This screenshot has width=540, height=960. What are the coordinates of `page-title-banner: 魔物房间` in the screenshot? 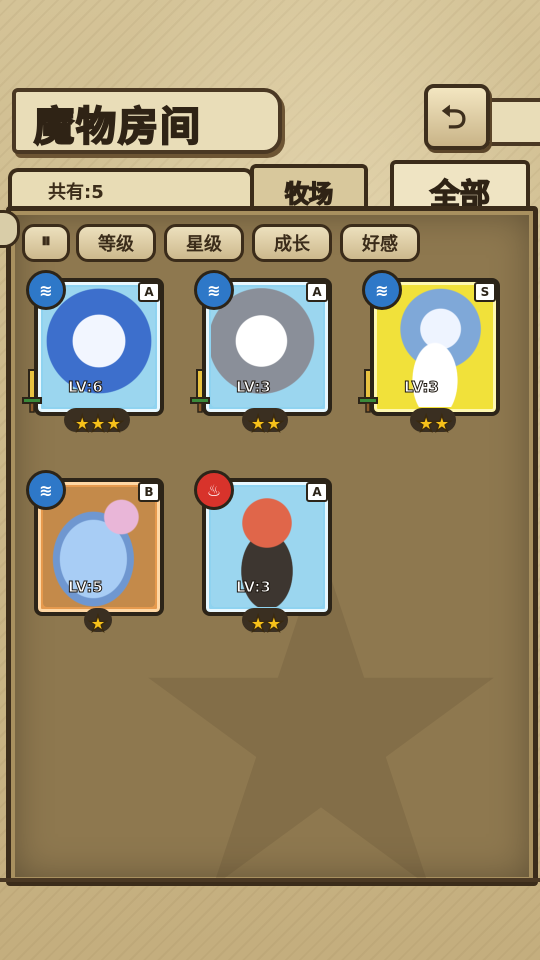 It's located at (147, 121).